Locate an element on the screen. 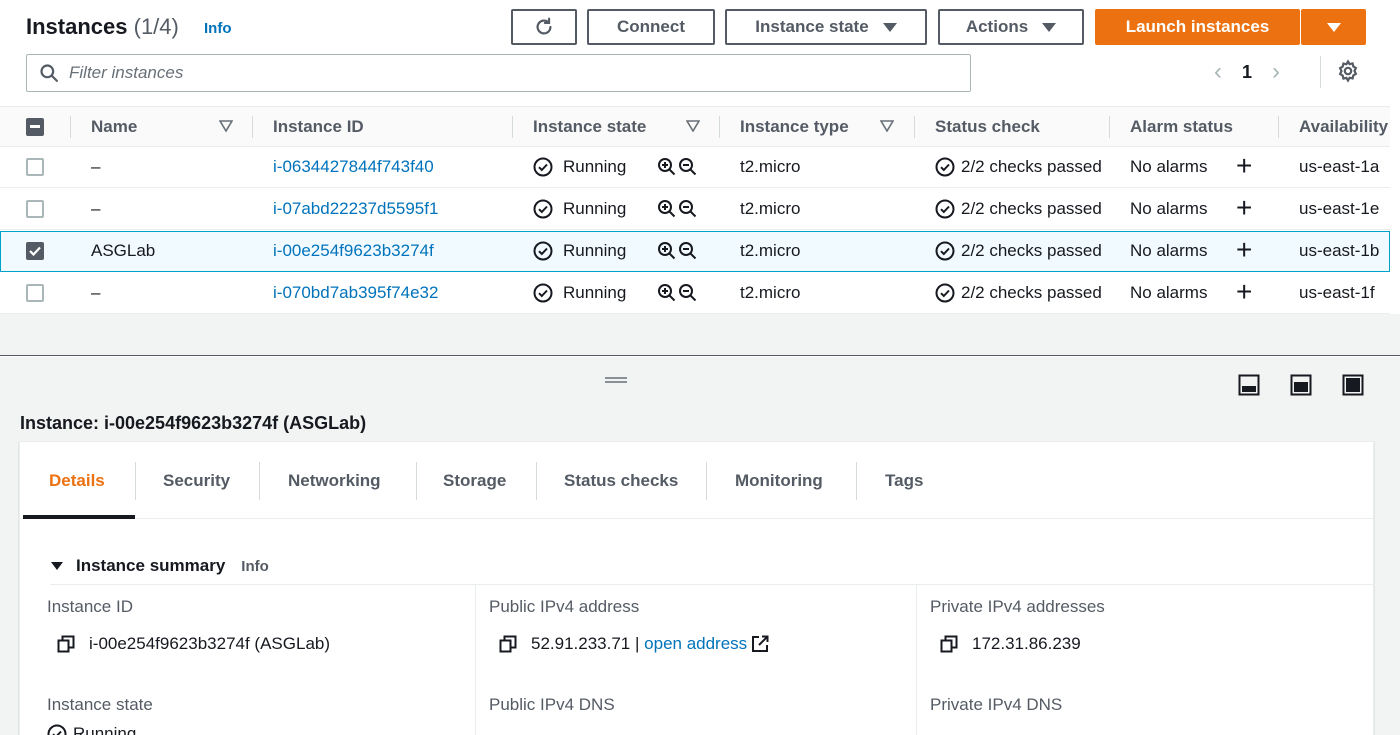  settings-gear-icon is located at coordinates (1348, 73).